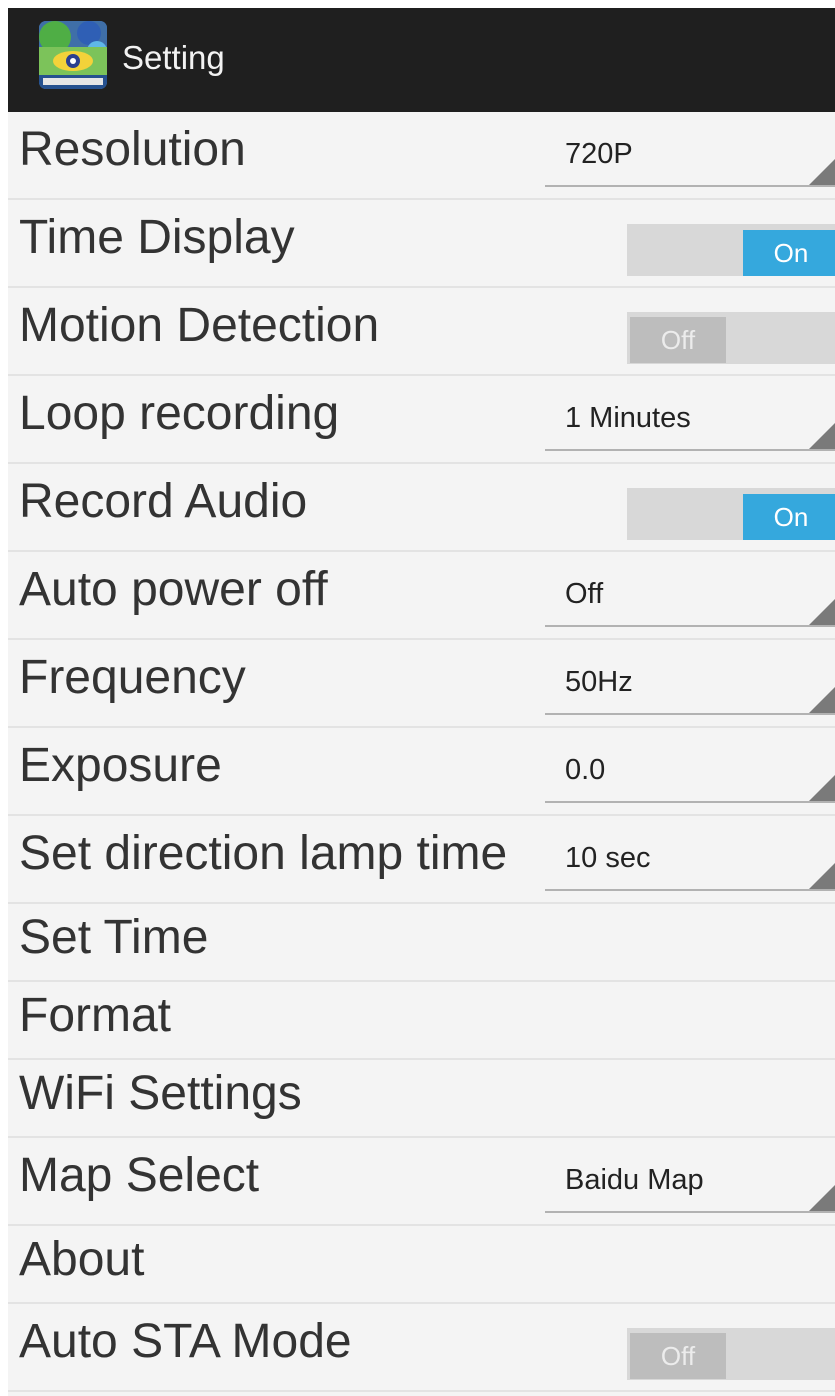 This screenshot has width=835, height=1396. What do you see at coordinates (585, 770) in the screenshot?
I see `spinner-value: 0.0` at bounding box center [585, 770].